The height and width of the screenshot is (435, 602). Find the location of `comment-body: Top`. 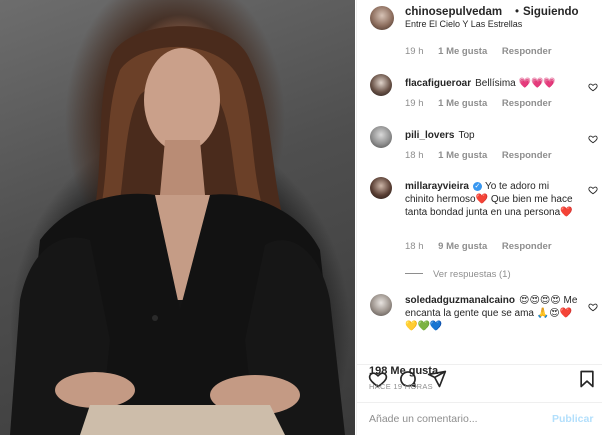

comment-body: Top is located at coordinates (466, 135).